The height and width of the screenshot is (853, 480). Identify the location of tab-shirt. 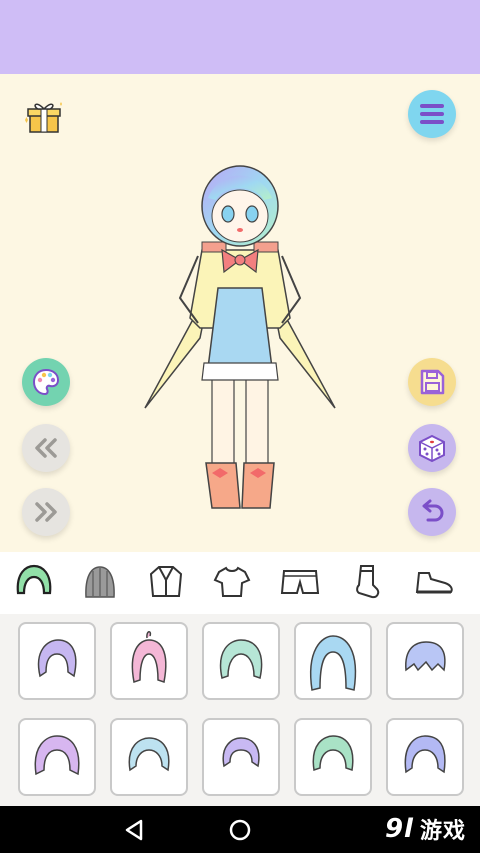
(232, 582).